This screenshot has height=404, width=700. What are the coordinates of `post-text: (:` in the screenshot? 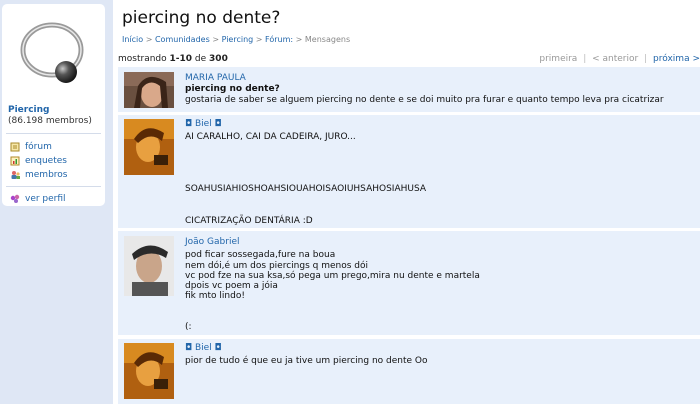 It's located at (188, 327).